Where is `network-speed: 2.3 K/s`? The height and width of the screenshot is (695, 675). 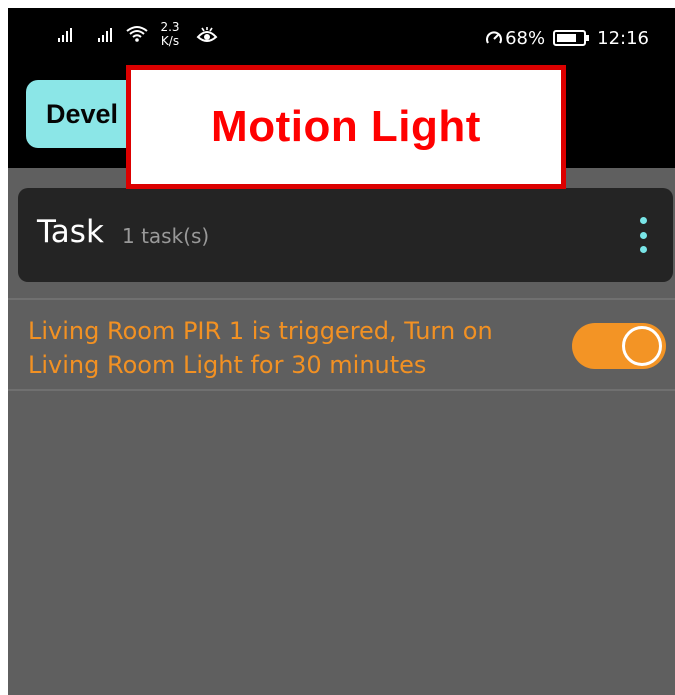 network-speed: 2.3 K/s is located at coordinates (170, 37).